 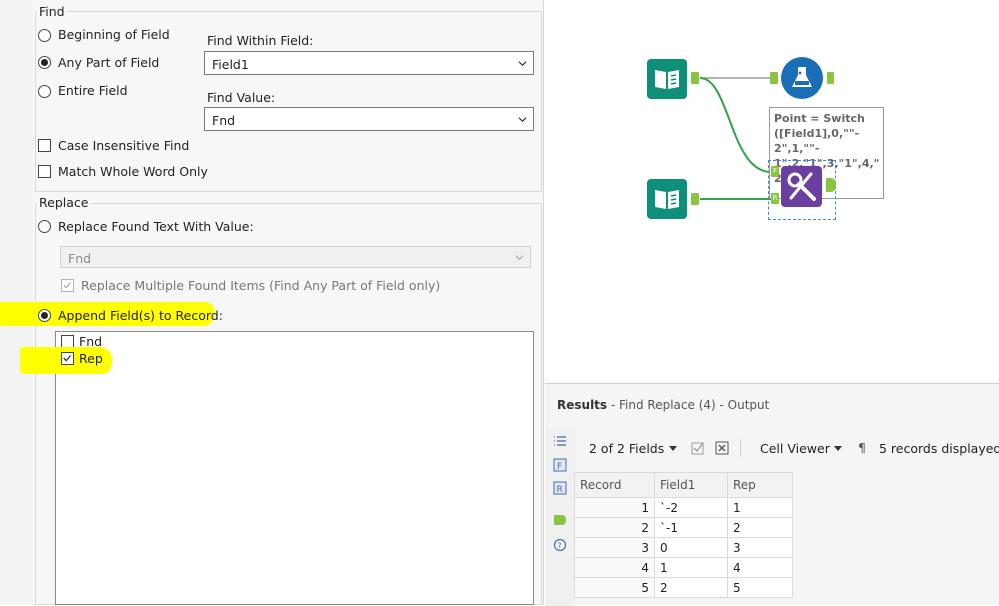 I want to click on match-whole-word-checkbox, so click(x=44, y=171).